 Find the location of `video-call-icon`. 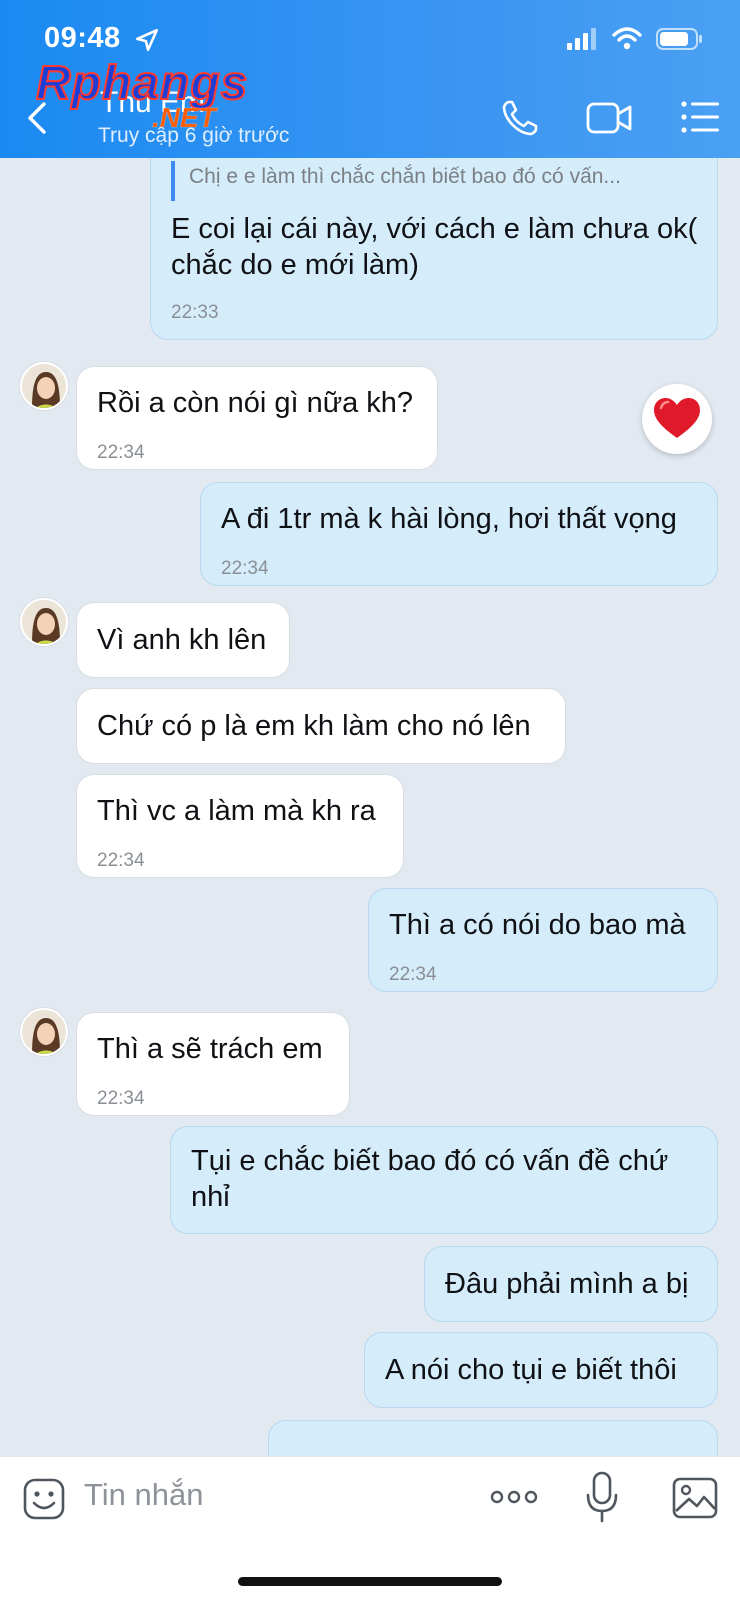

video-call-icon is located at coordinates (609, 118).